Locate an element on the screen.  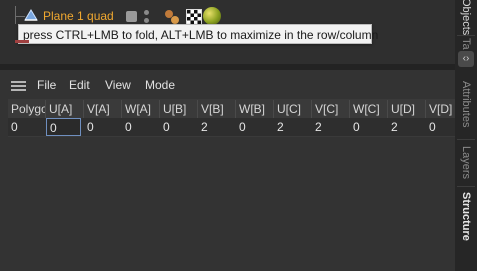
chevron-icon: ‹› is located at coordinates (466, 59).